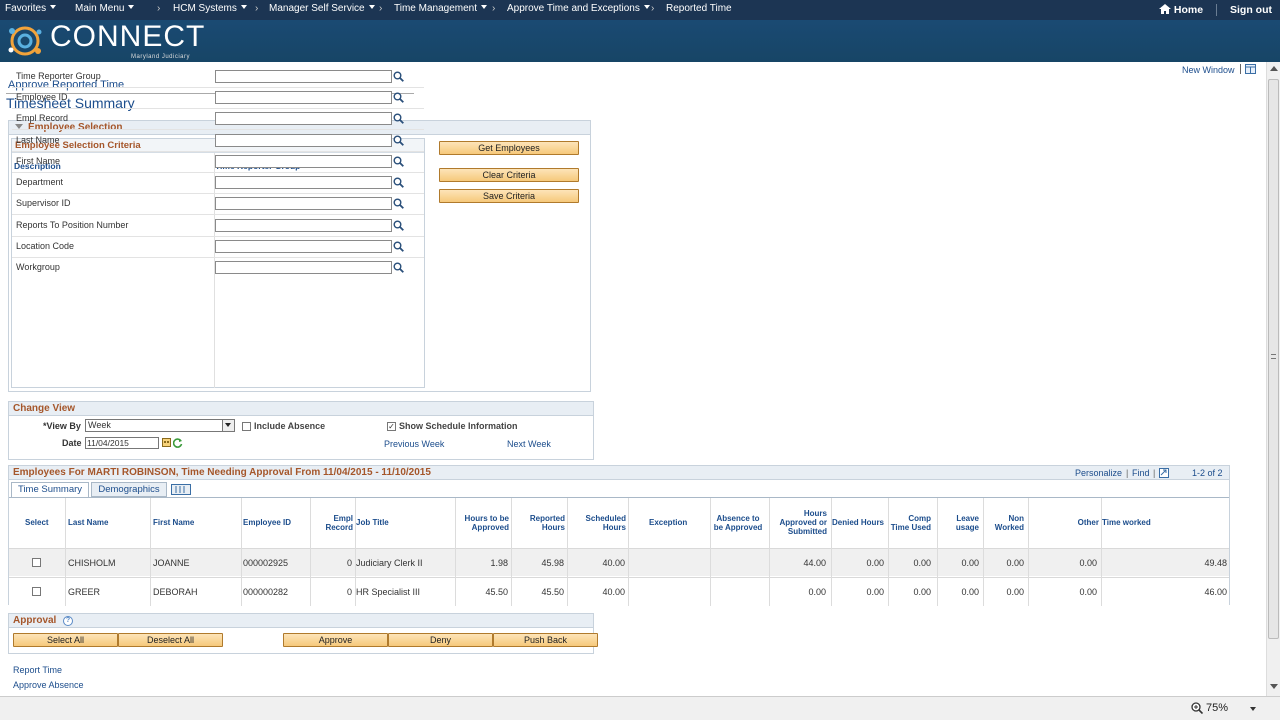 The image size is (1280, 720). I want to click on nav-approve-label: Approve Time and Exceptions, so click(573, 8).